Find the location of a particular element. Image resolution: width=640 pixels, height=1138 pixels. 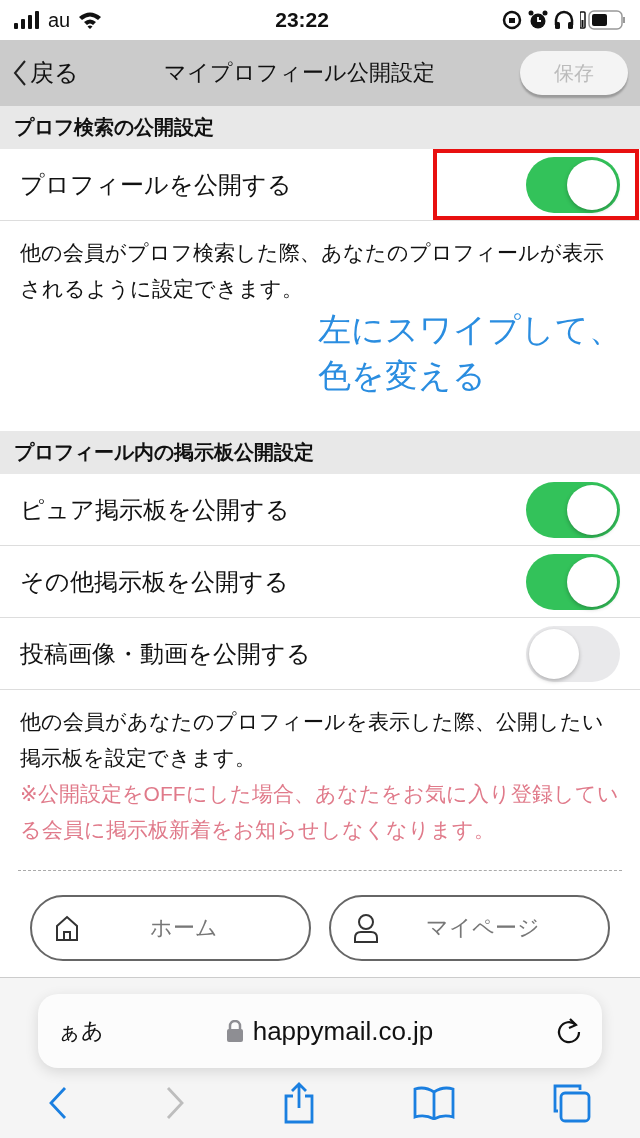

section-header: プロフ検索の公開設定 is located at coordinates (320, 127).